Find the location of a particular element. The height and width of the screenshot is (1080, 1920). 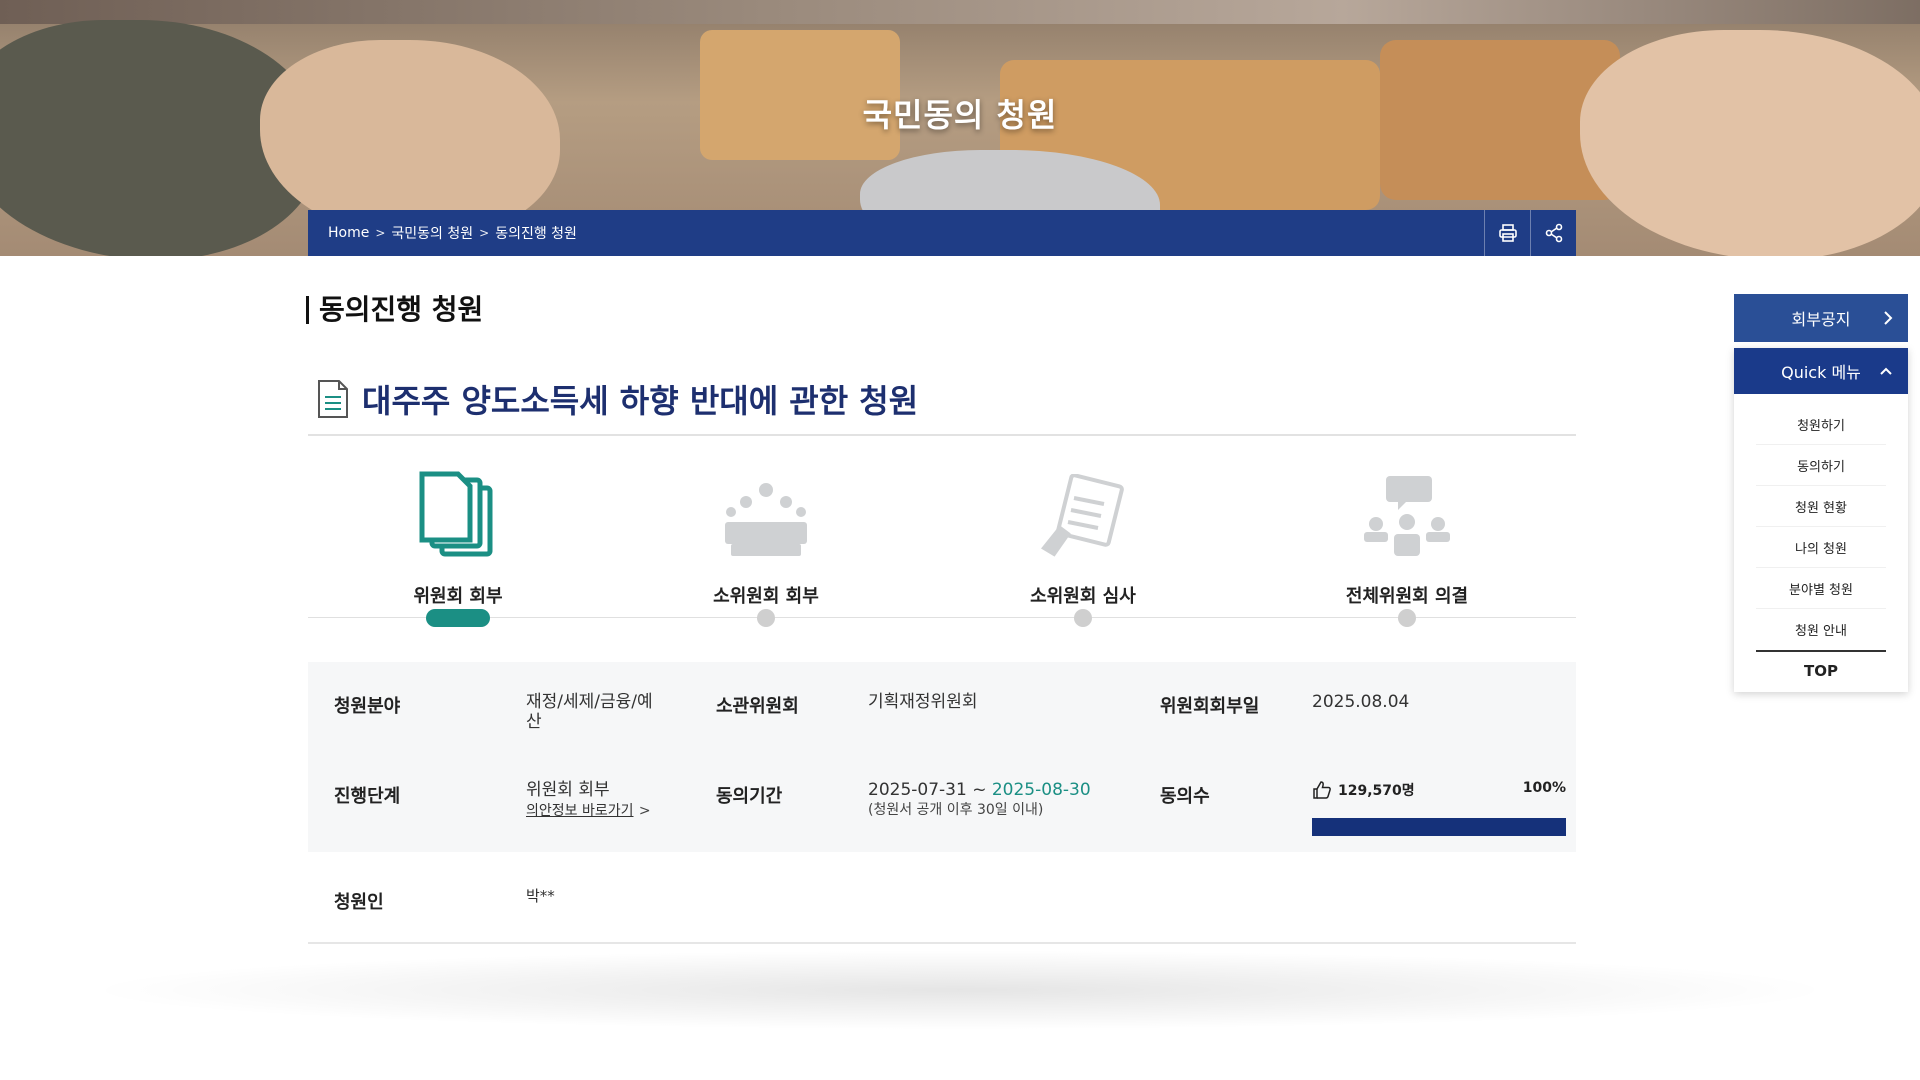

quick-menu-label: Quick 메뉴 is located at coordinates (1821, 372).